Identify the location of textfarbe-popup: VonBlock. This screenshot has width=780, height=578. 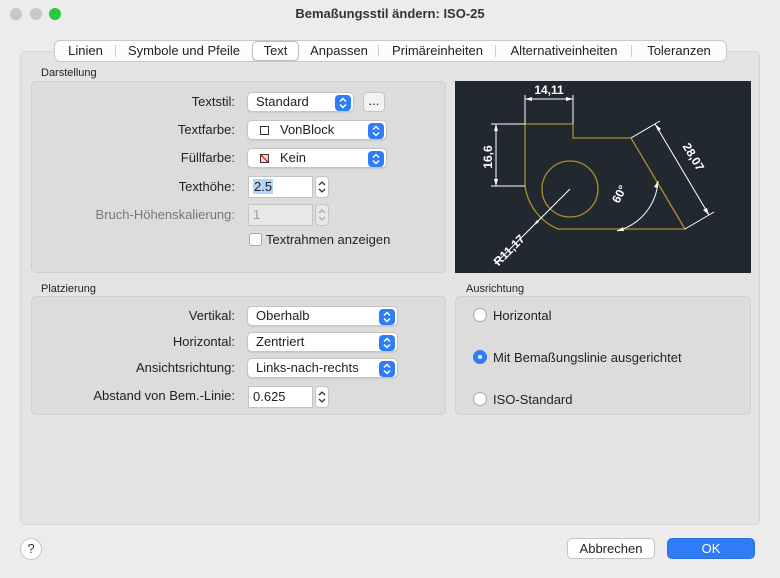
(317, 130).